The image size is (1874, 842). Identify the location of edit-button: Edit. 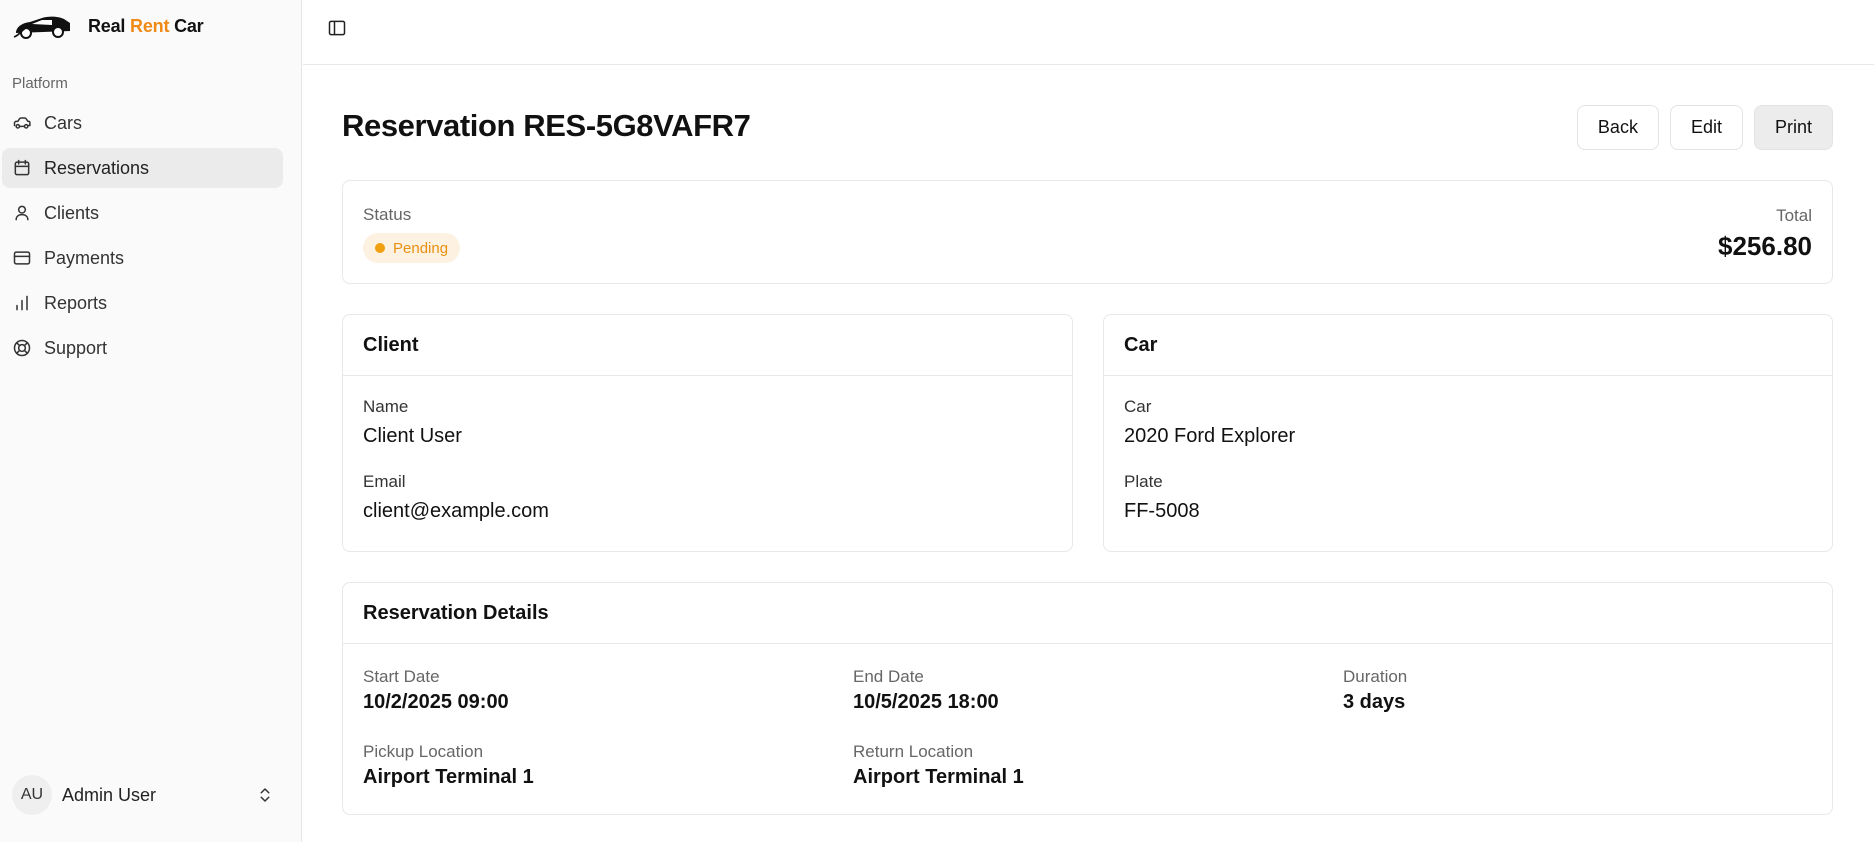
(1706, 127).